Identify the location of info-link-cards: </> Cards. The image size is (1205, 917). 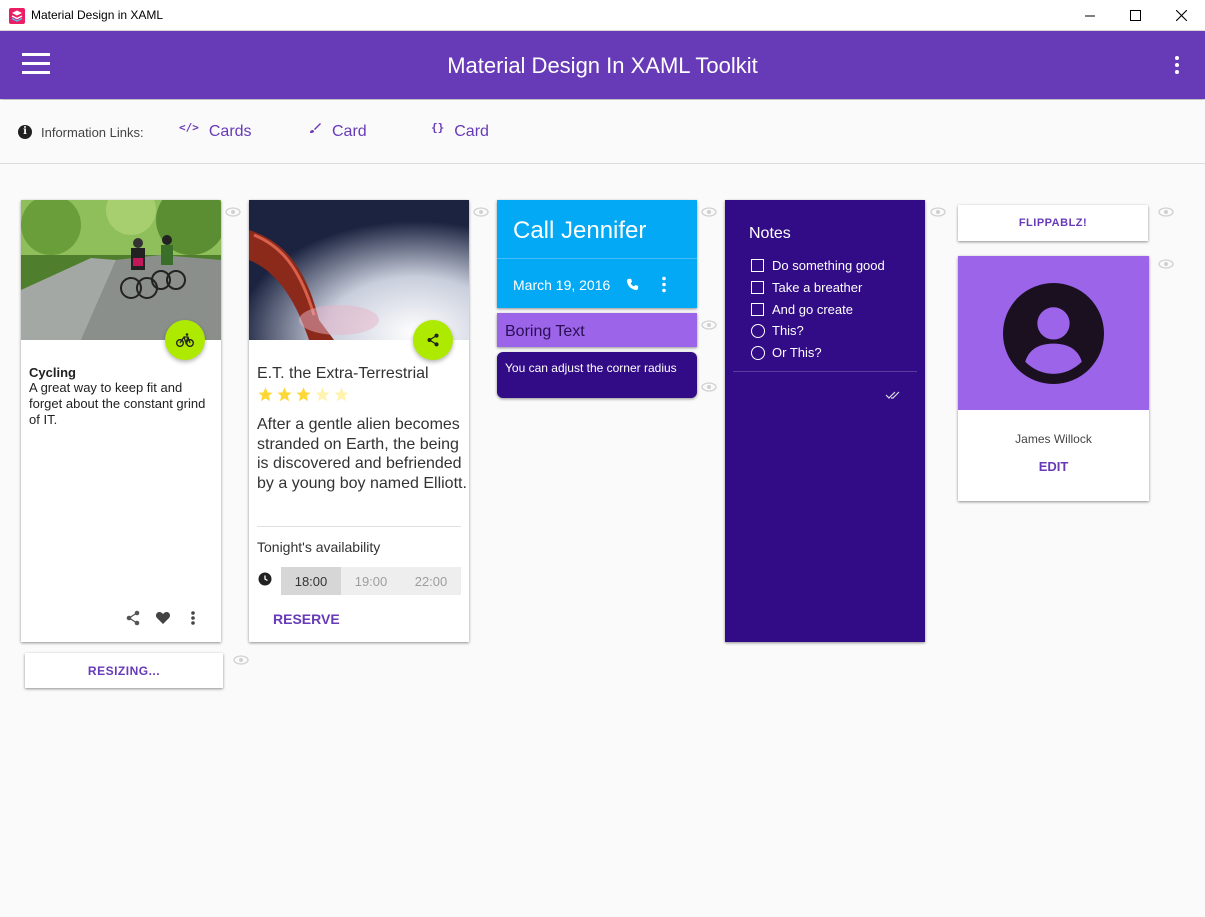
(215, 131).